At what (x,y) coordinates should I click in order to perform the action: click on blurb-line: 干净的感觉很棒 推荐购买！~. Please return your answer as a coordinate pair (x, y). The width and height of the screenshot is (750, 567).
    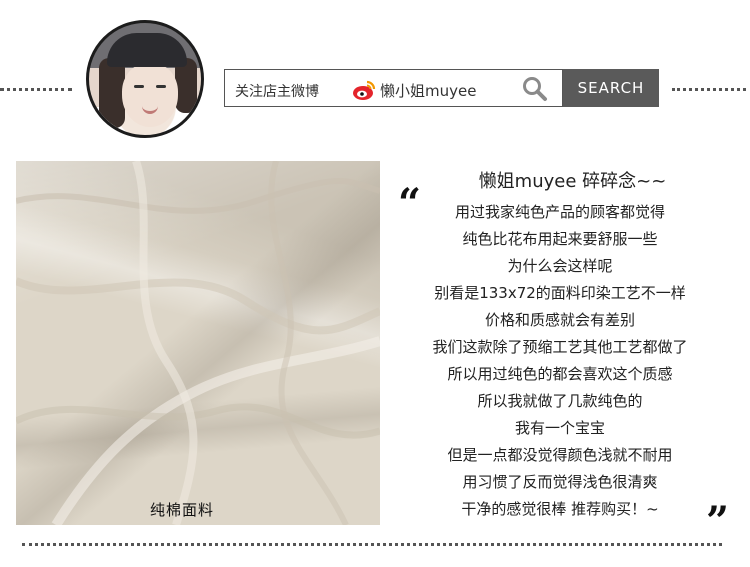
    Looking at the image, I should click on (560, 509).